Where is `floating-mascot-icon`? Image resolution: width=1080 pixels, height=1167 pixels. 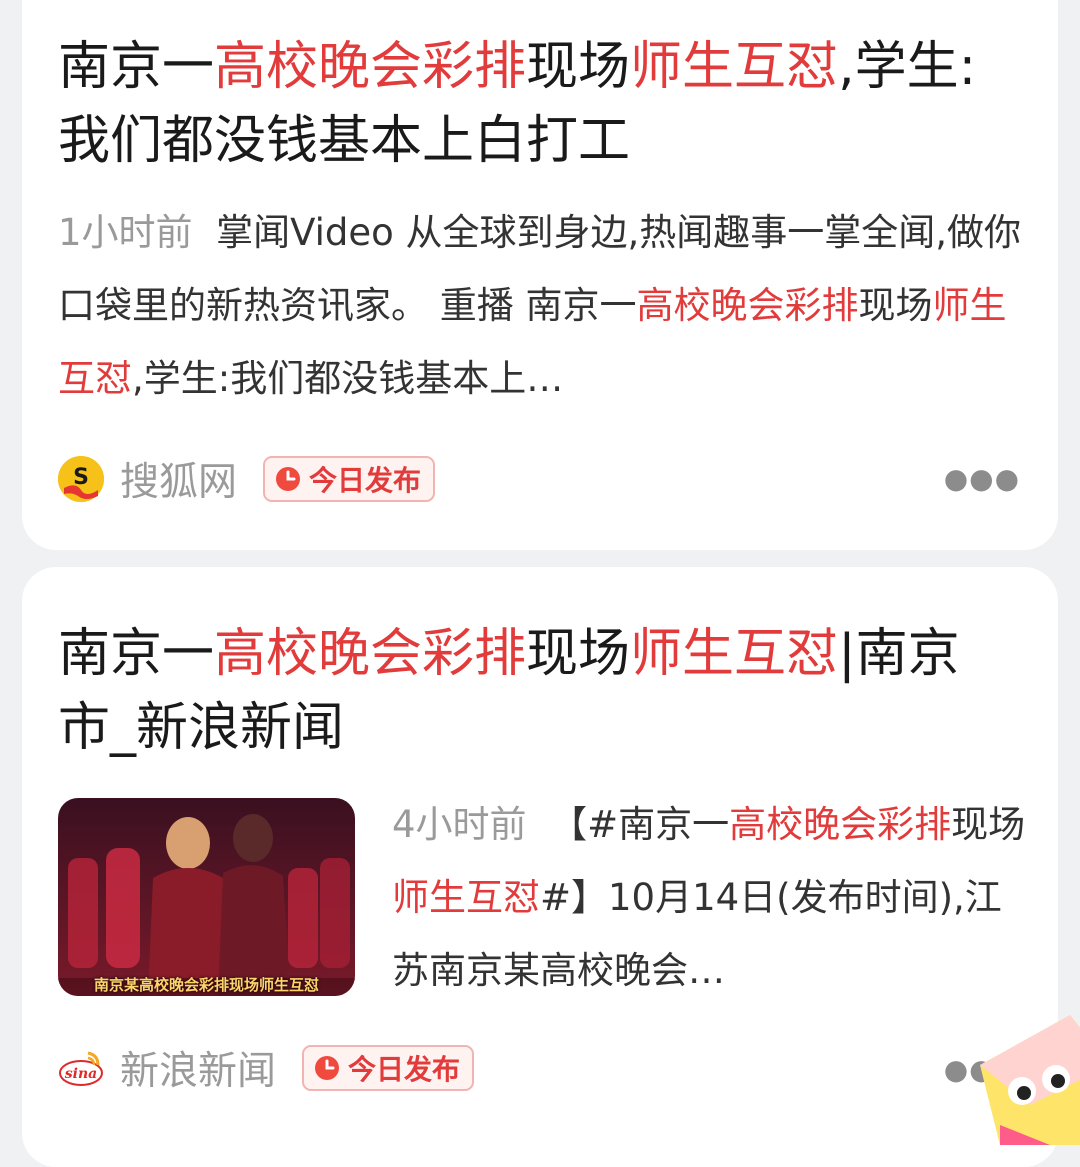
floating-mascot-icon is located at coordinates (1020, 1075).